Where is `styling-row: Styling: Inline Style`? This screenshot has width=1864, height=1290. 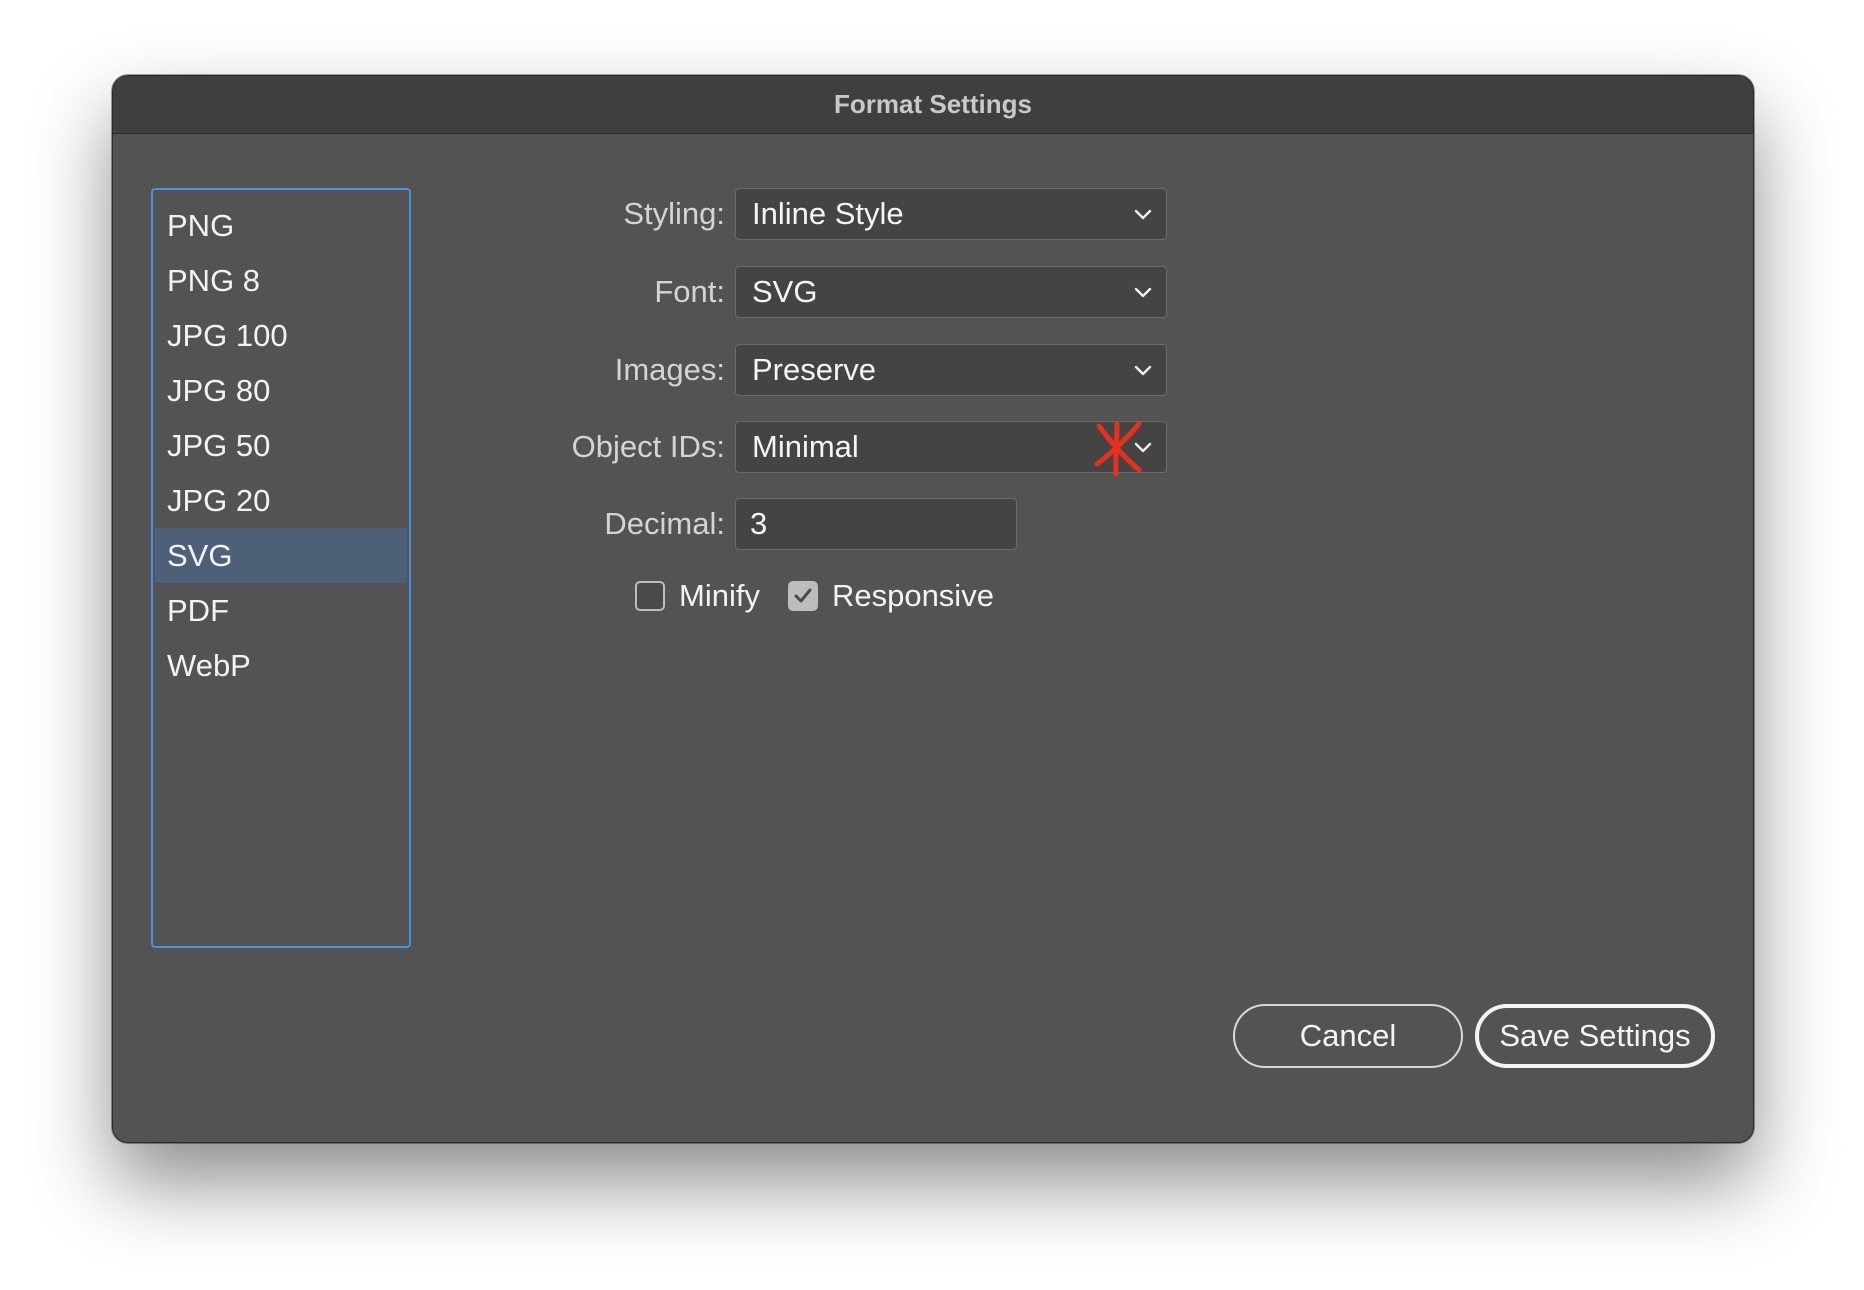 styling-row: Styling: Inline Style is located at coordinates (790, 214).